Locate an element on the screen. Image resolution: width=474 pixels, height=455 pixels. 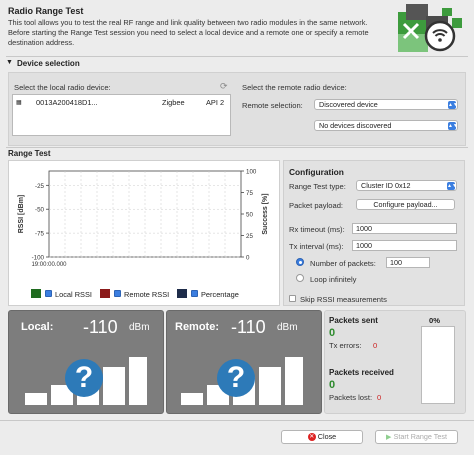
y-tick-label-right: 50 is located at coordinates (249, 215).